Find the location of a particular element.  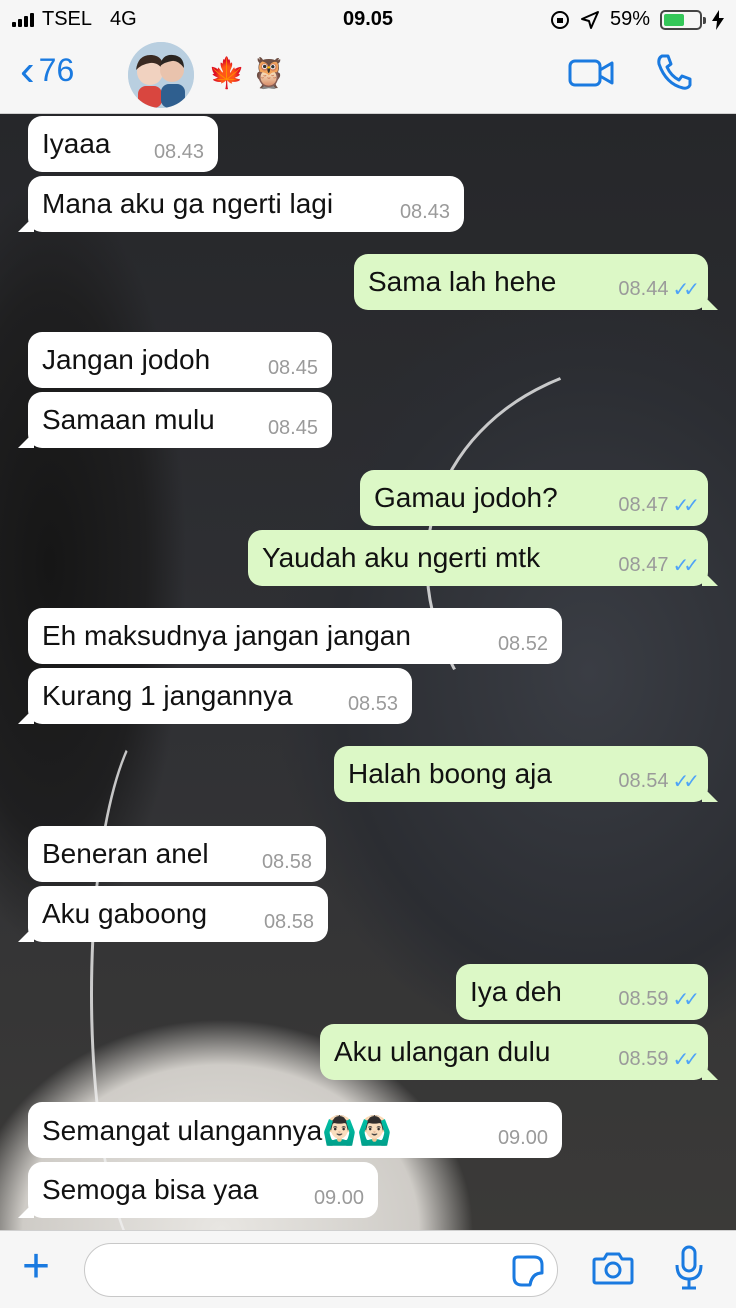

message-text: Beneran anel is located at coordinates (125, 853).